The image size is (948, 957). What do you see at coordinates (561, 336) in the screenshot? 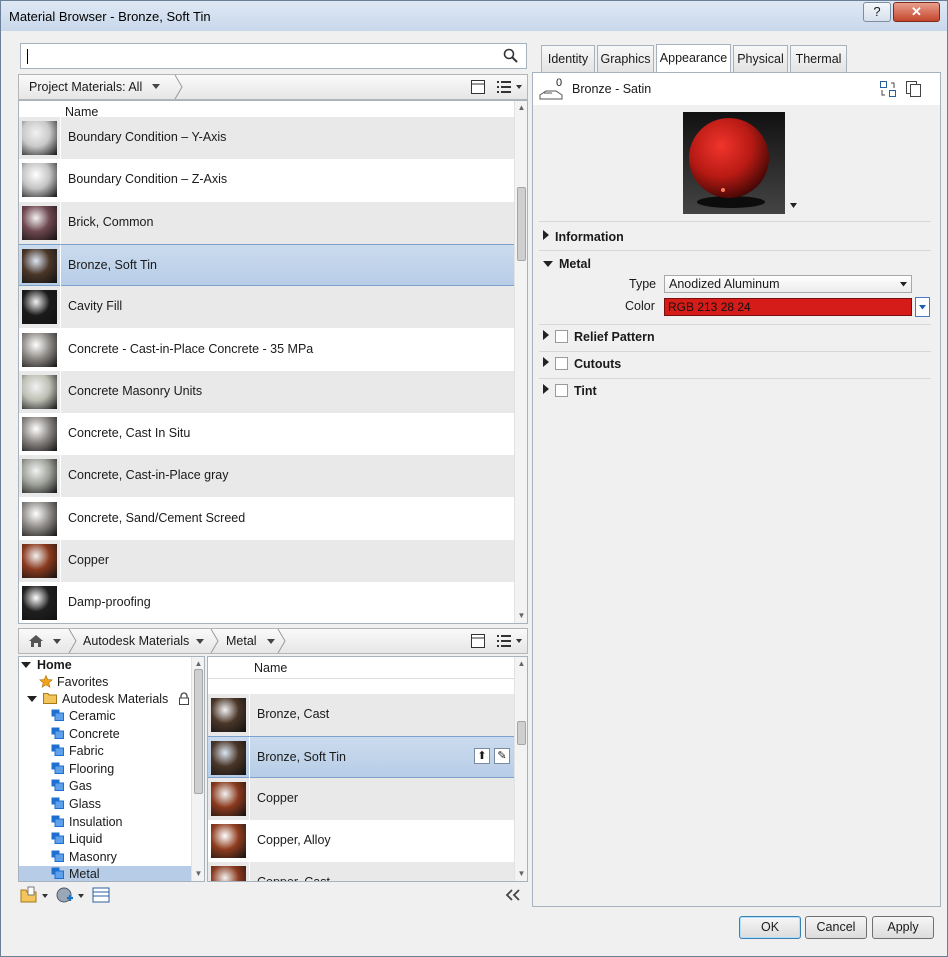
I see `relief-pattern-checkbox` at bounding box center [561, 336].